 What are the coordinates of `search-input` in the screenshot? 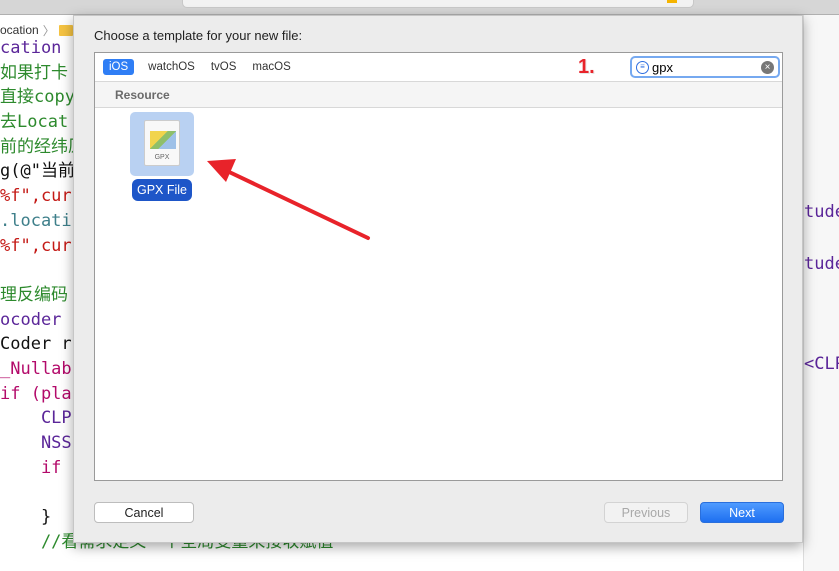 It's located at (702, 67).